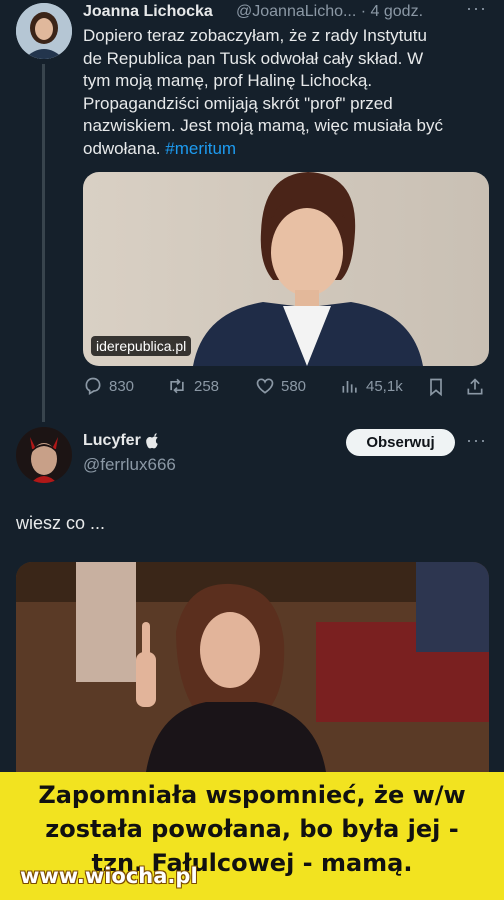 Image resolution: width=504 pixels, height=900 pixels. I want to click on tweet-line-last: odwołana. #meritum, so click(290, 149).